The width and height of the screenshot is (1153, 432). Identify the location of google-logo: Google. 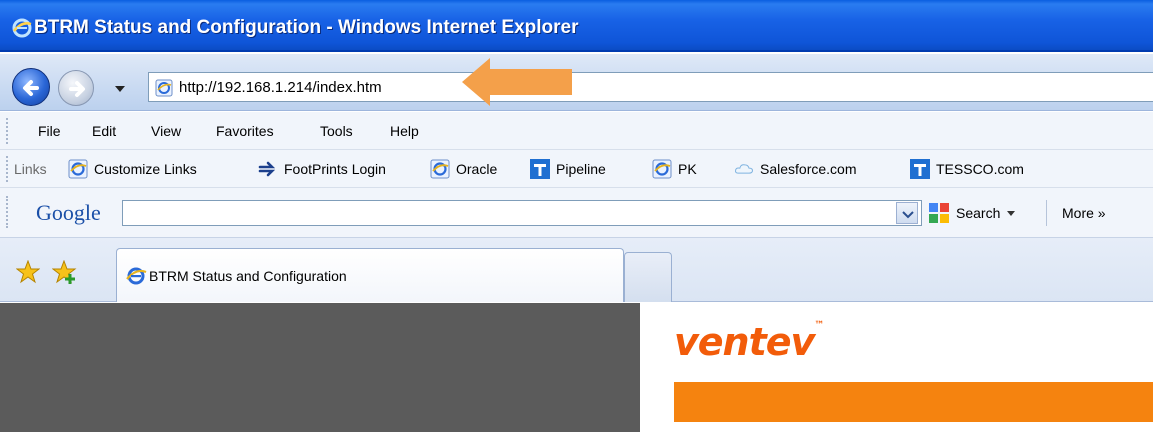
(68, 212).